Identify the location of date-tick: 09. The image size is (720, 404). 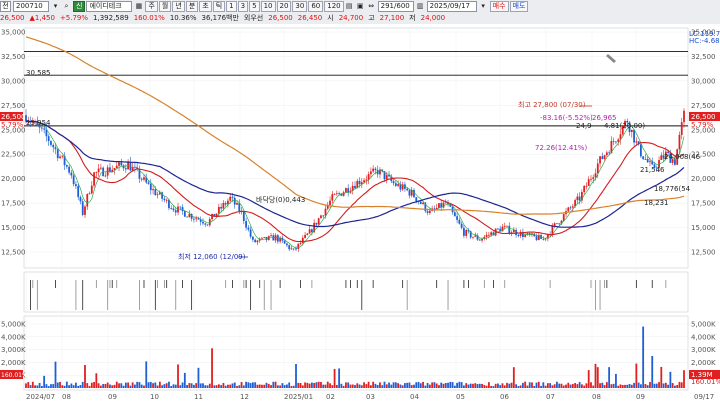
(112, 397).